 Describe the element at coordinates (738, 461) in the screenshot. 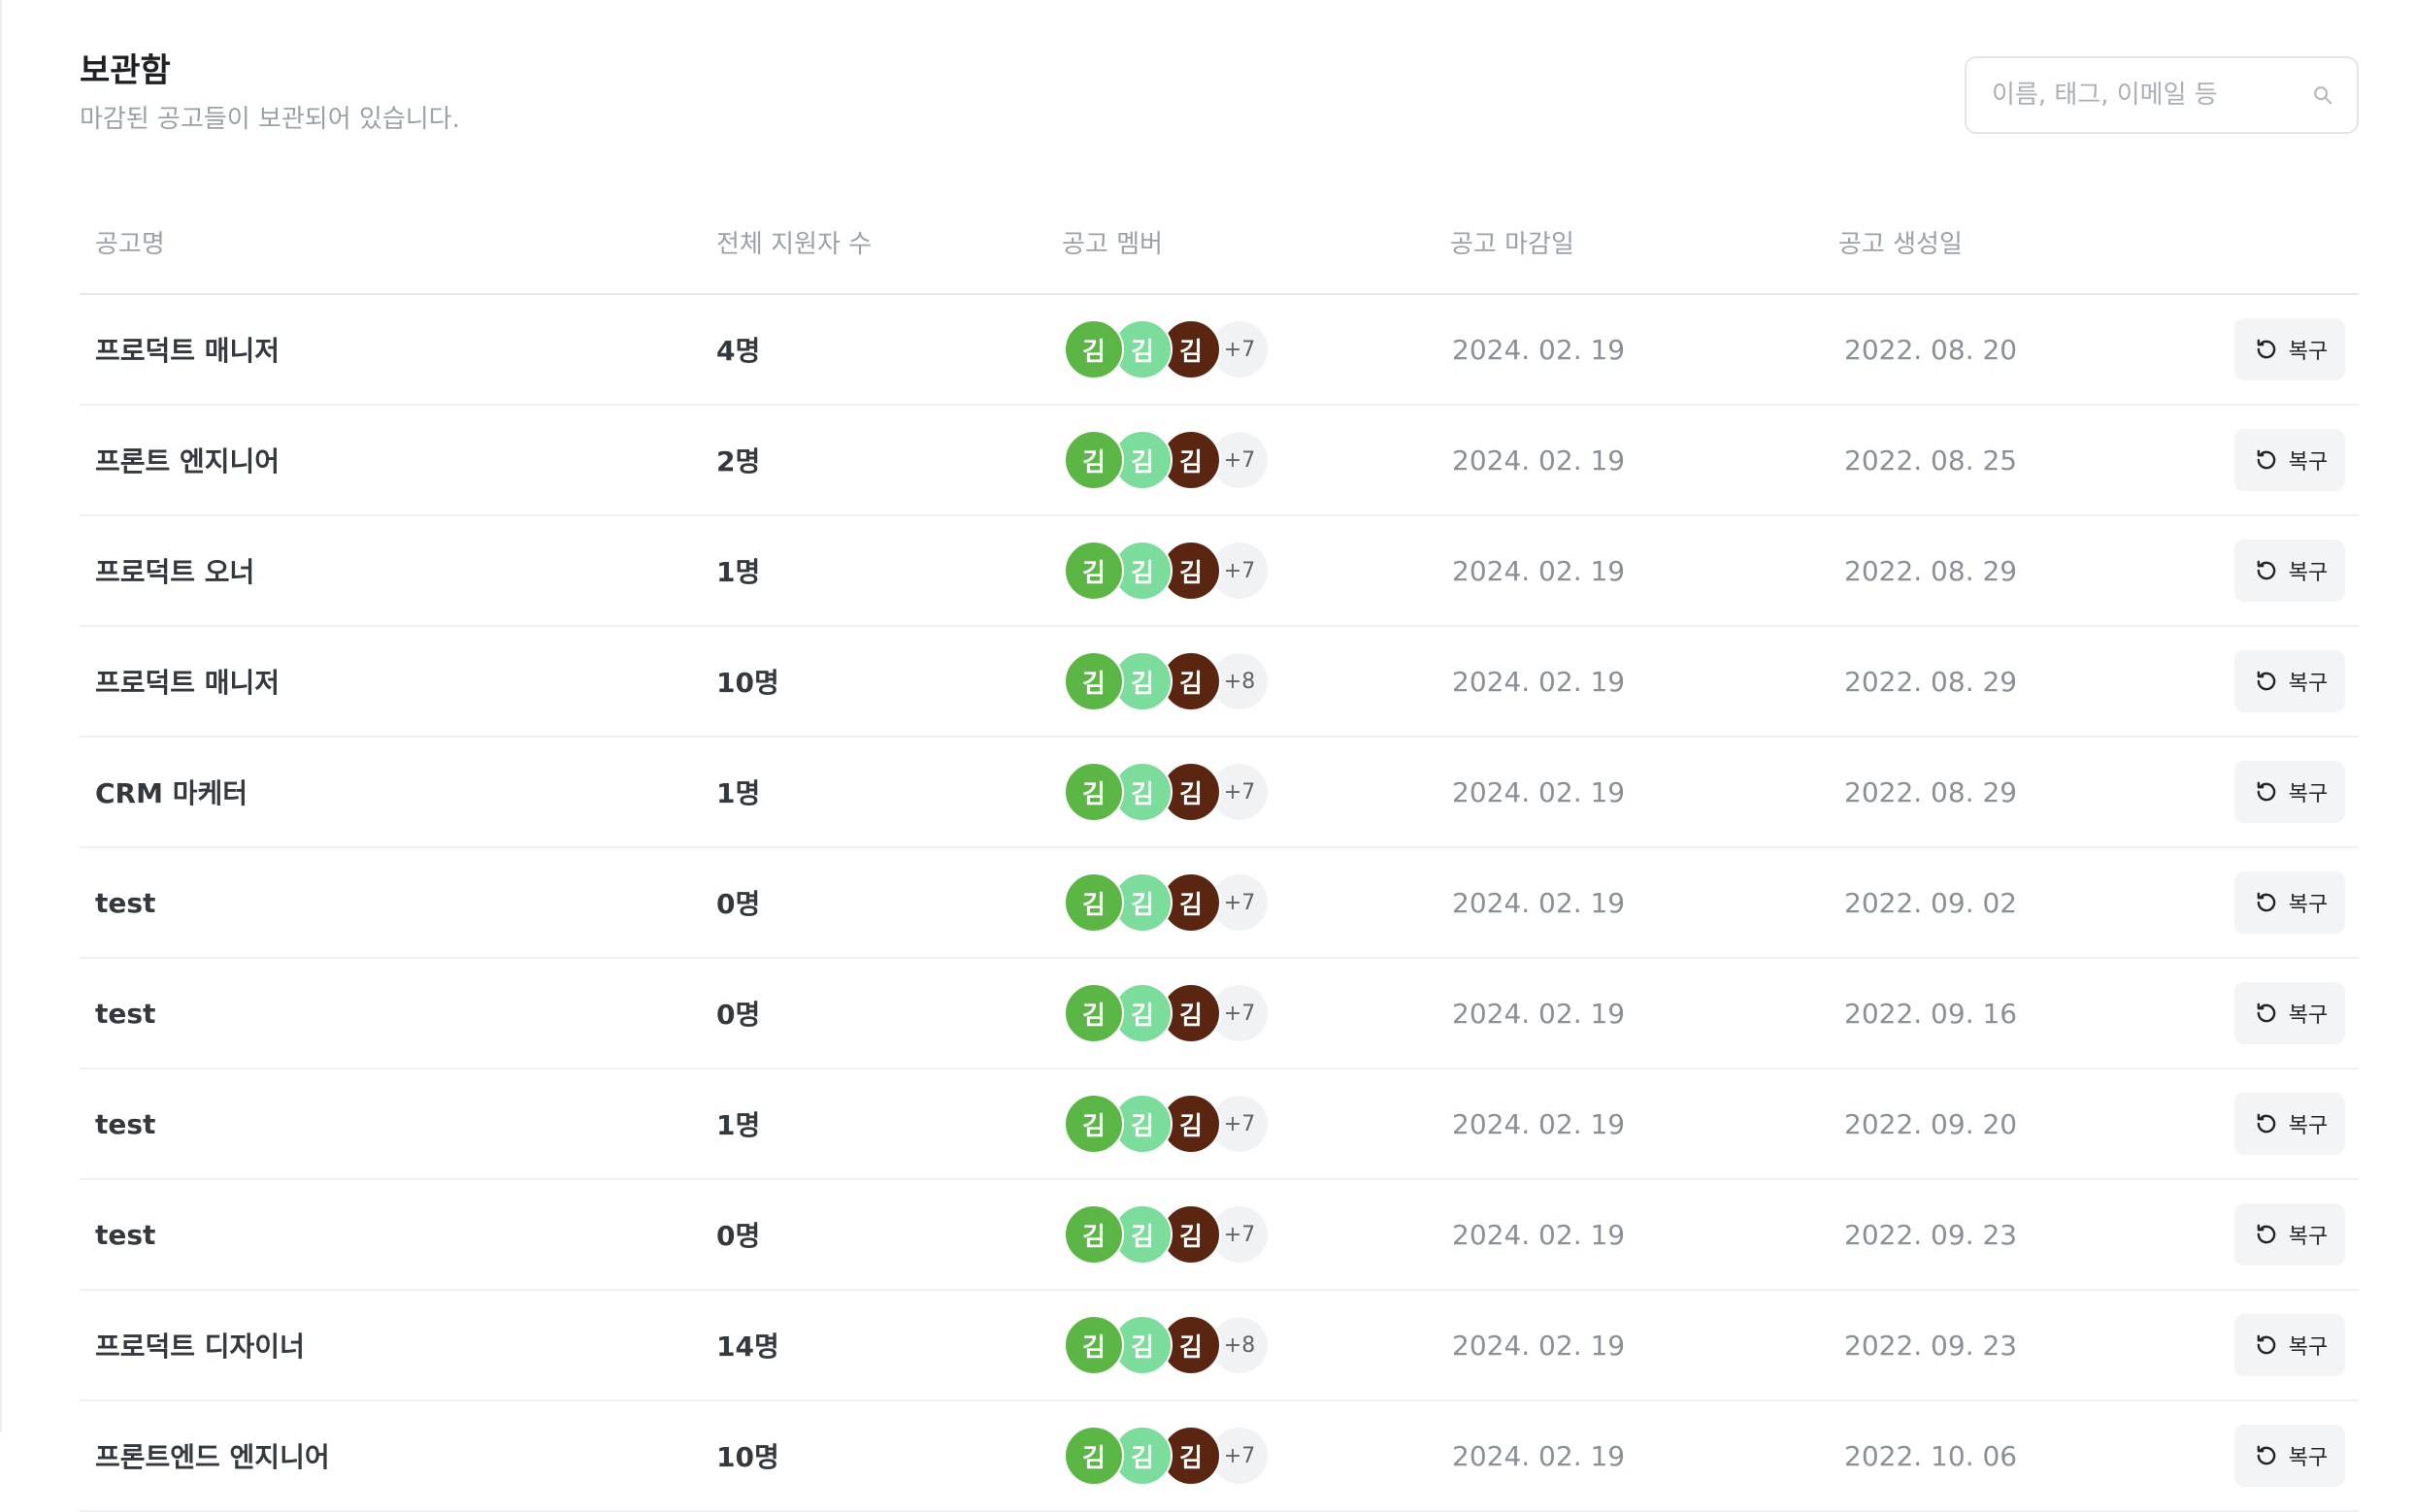

I see `applicant-count: 2명` at that location.